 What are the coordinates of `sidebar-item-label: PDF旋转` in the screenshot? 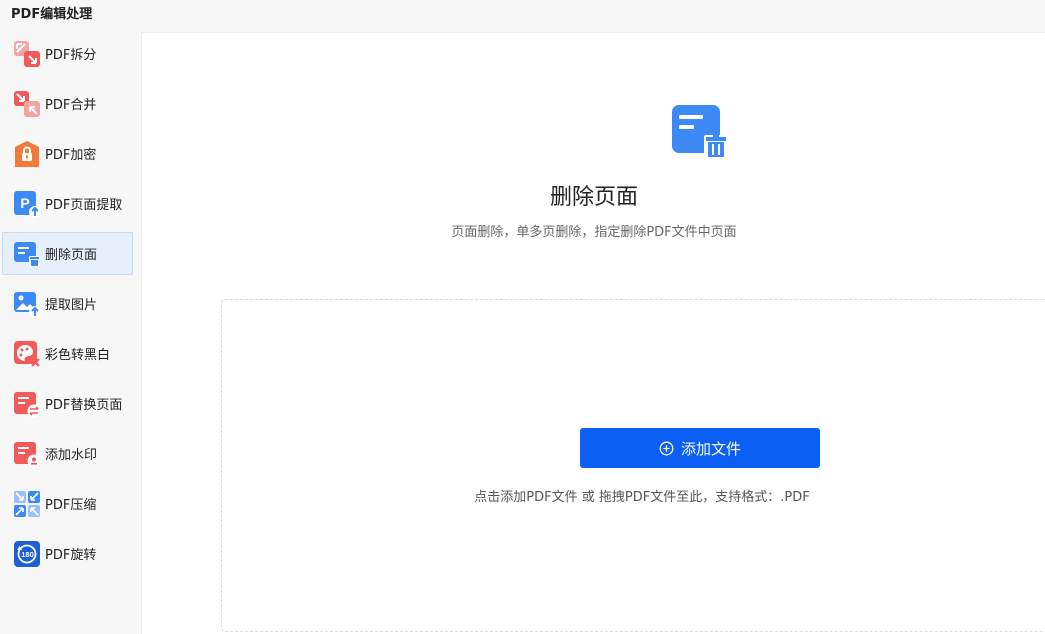 It's located at (71, 555).